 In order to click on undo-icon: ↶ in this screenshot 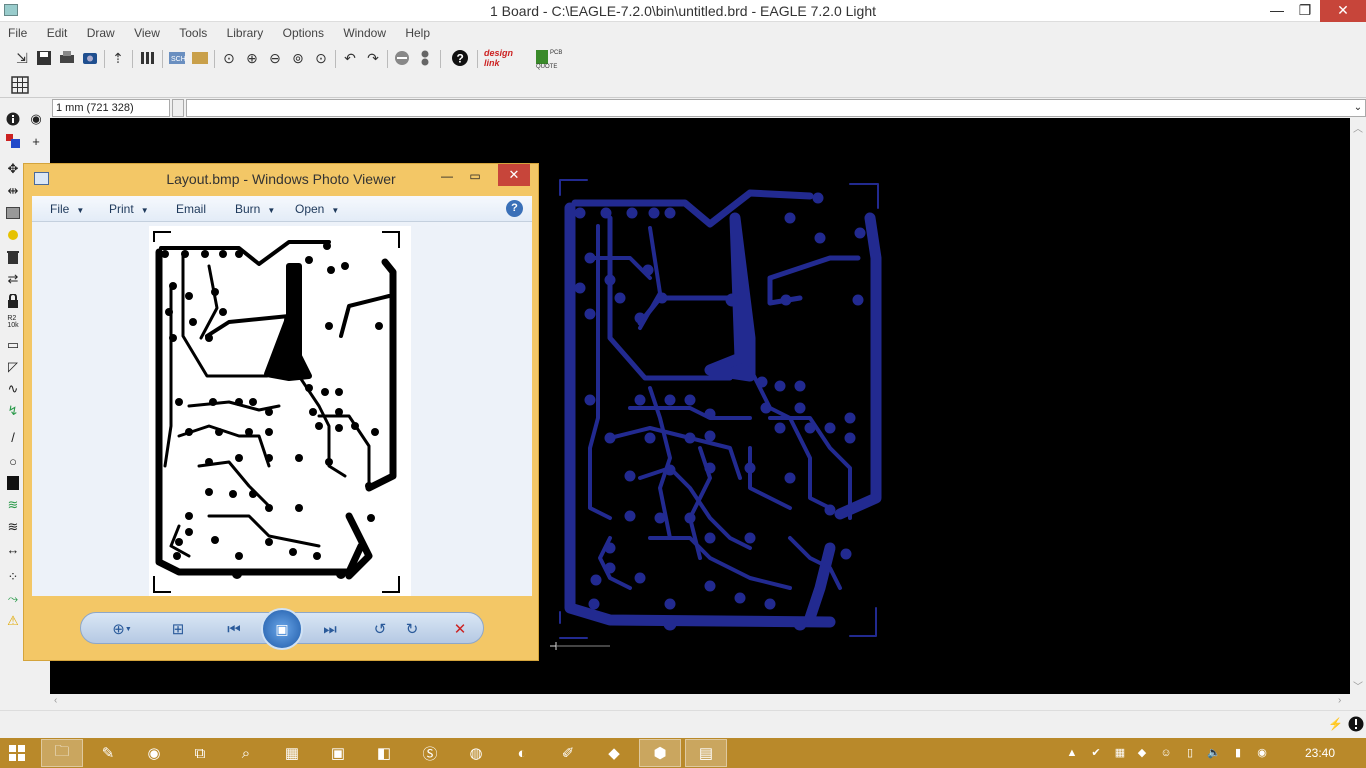, I will do `click(350, 58)`.